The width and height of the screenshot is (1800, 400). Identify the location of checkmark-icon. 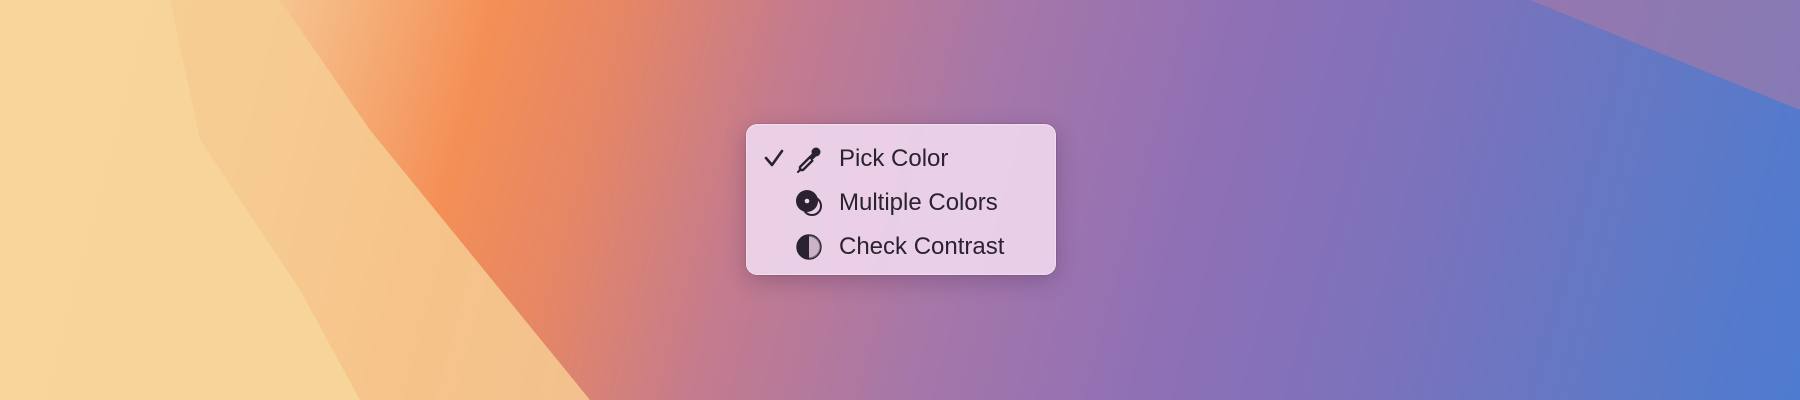
(774, 158).